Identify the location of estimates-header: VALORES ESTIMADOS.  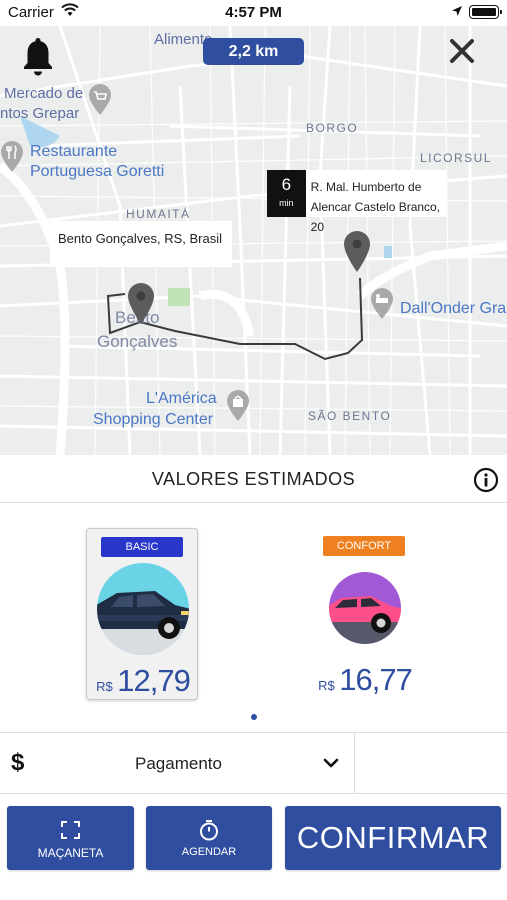
(253, 479).